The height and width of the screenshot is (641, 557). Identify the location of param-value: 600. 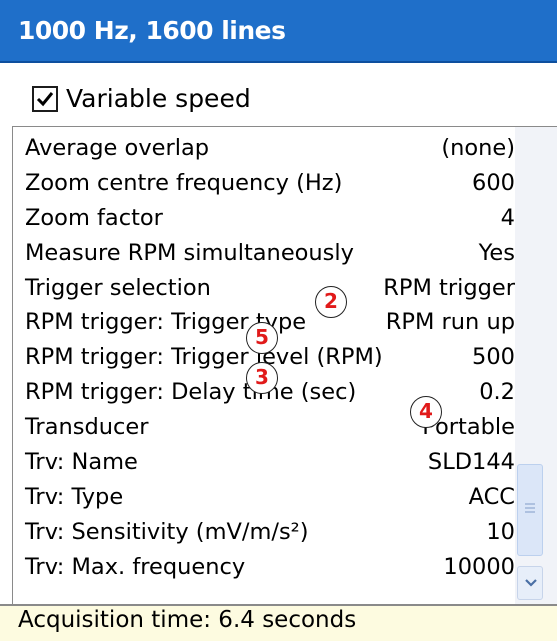
(493, 182).